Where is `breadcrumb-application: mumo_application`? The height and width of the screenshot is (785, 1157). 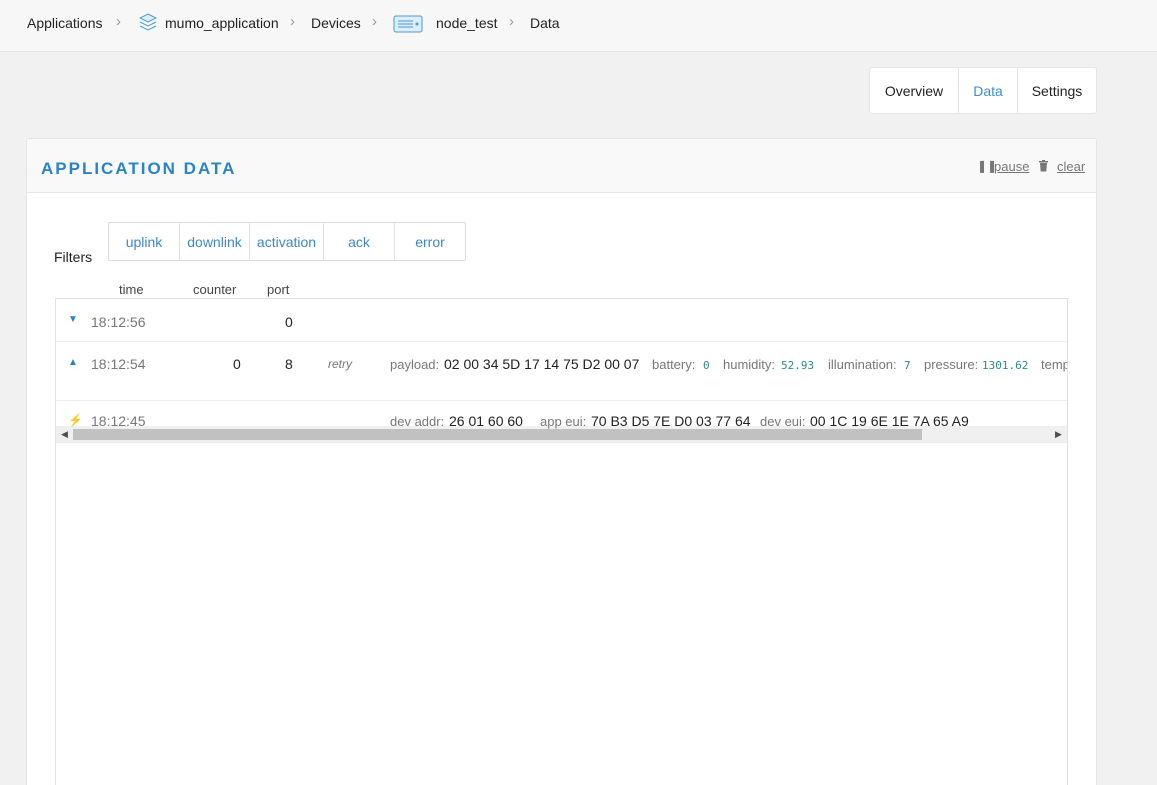 breadcrumb-application: mumo_application is located at coordinates (222, 23).